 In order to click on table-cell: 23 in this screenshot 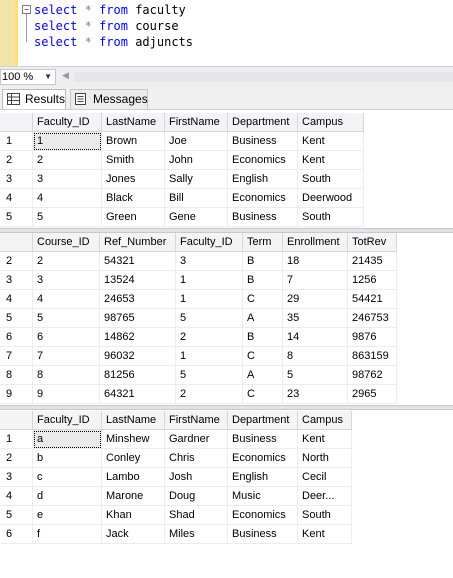, I will do `click(315, 394)`.